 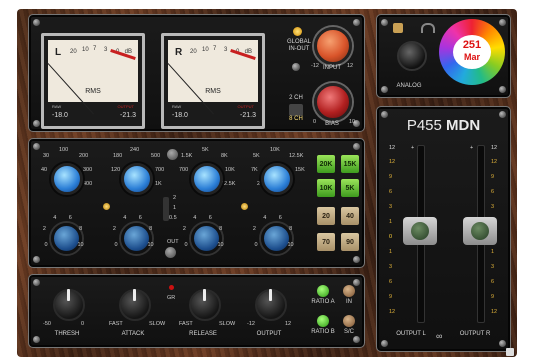 What do you see at coordinates (391, 237) in the screenshot?
I see `fader-scale-tick: 0` at bounding box center [391, 237].